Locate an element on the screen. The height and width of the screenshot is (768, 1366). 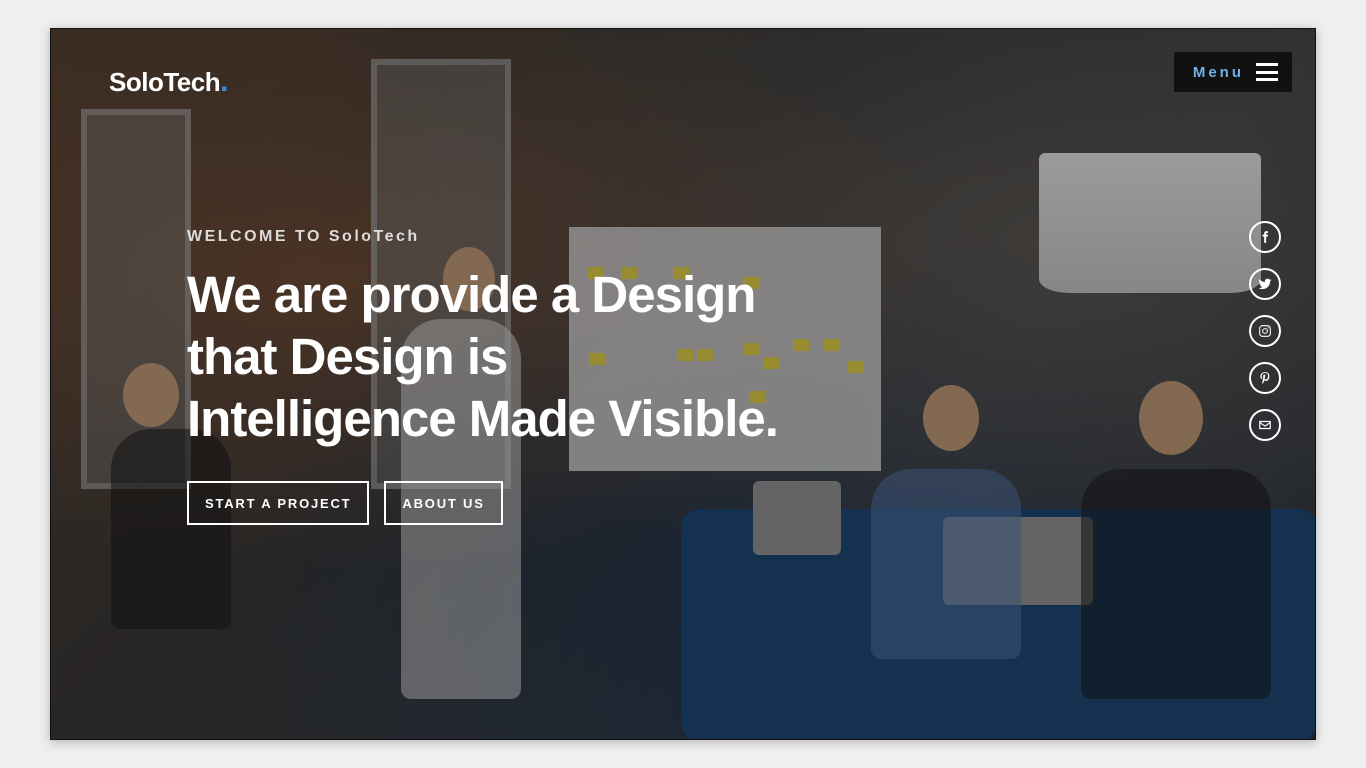
hero-buttons: START A PROJECT ABOUT US is located at coordinates (345, 503).